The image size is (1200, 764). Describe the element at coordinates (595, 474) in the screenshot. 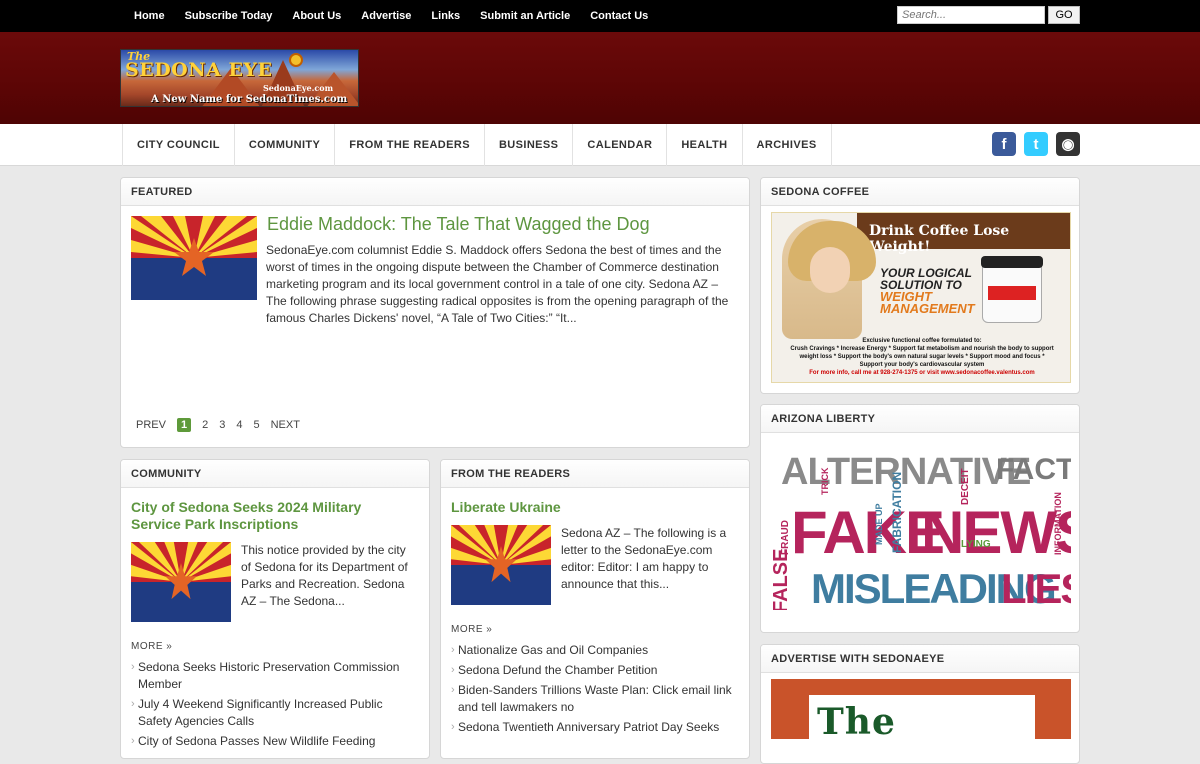

I see `readers-heading: FROM THE READERS` at that location.